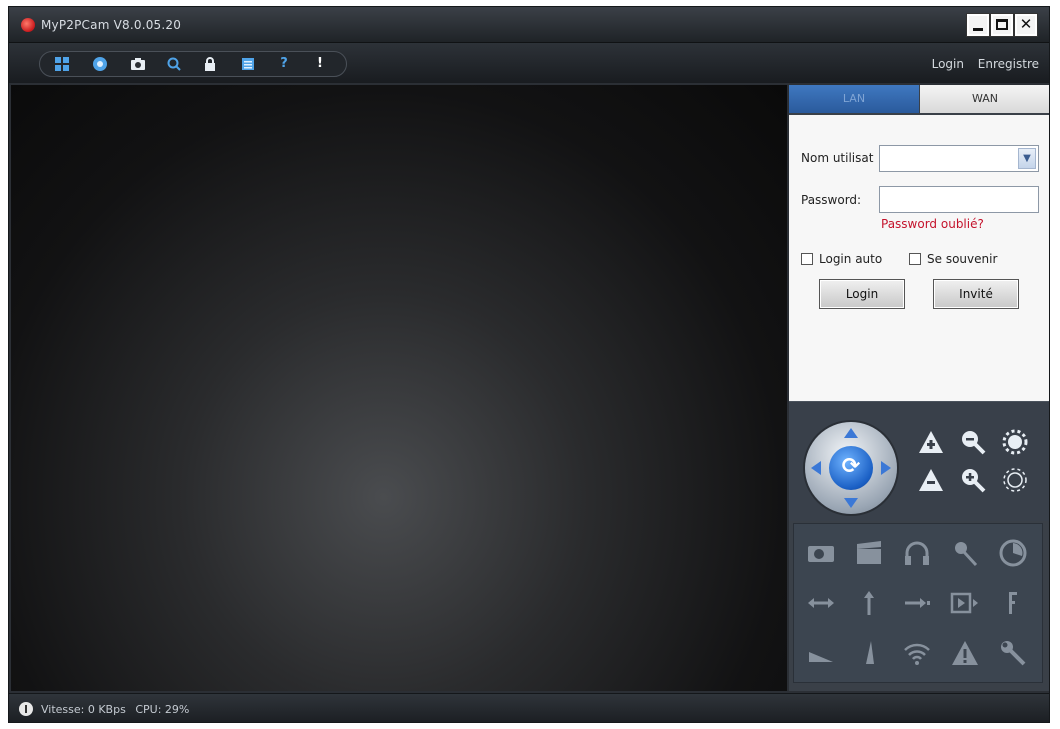 This screenshot has height=729, width=1060. I want to click on auto-login-checkbox, so click(807, 259).